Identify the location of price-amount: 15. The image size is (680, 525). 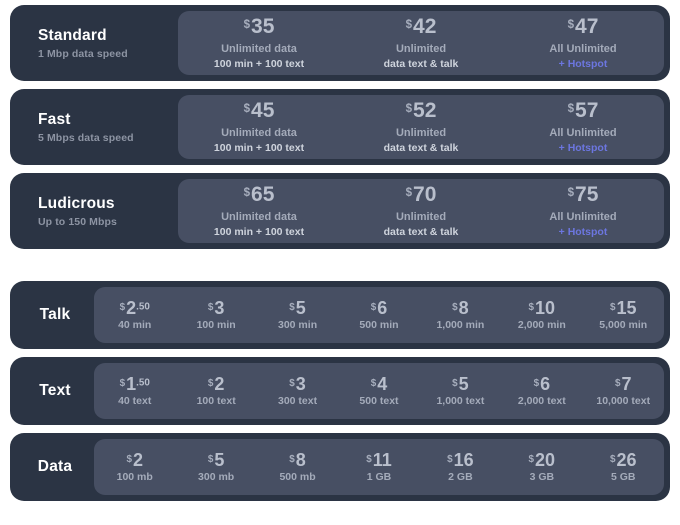
(626, 307).